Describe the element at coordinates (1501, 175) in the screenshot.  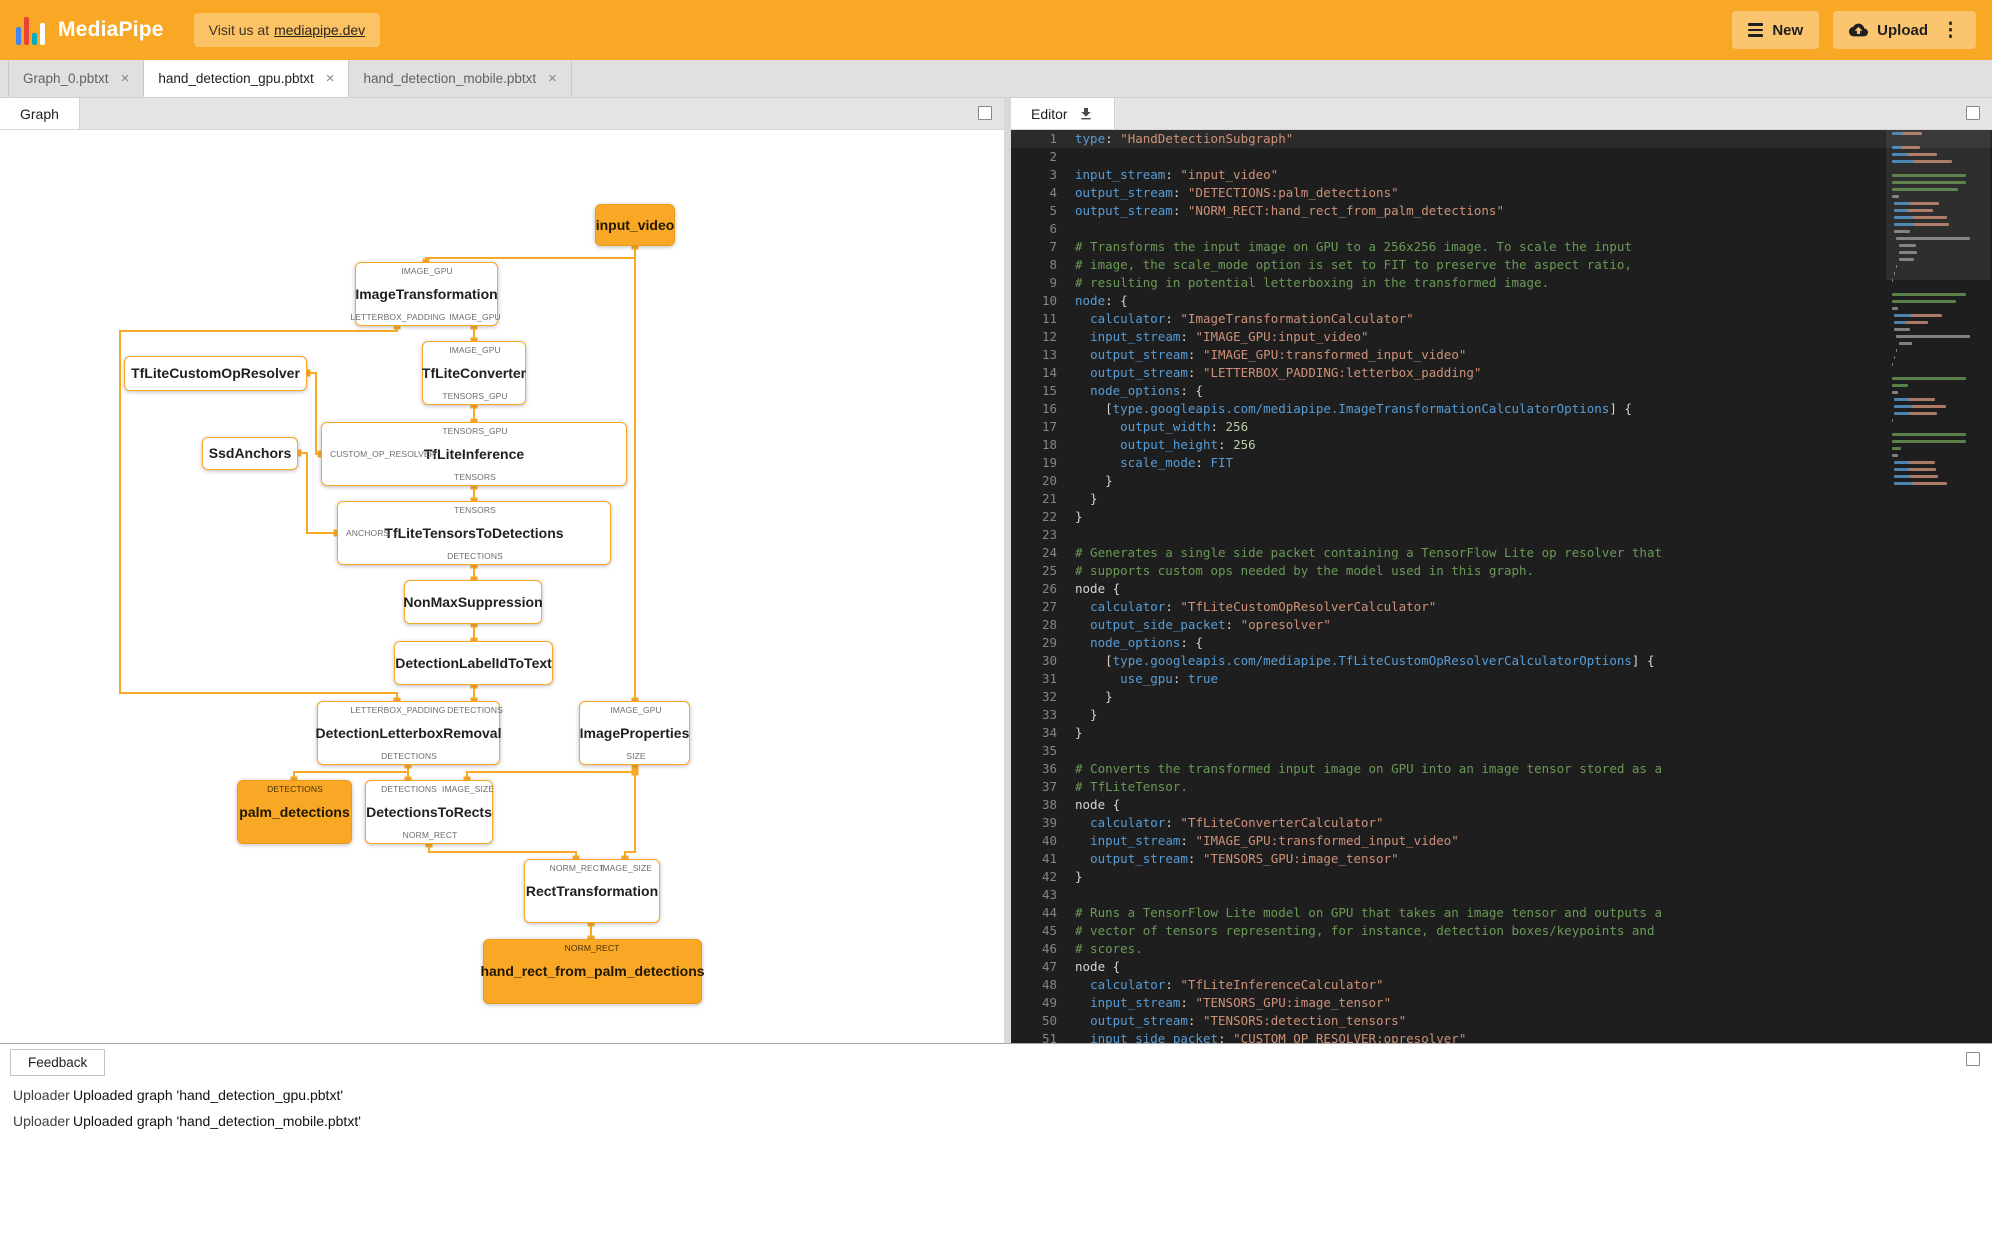
I see `code-line: 3 input_stream: "input_video"` at that location.